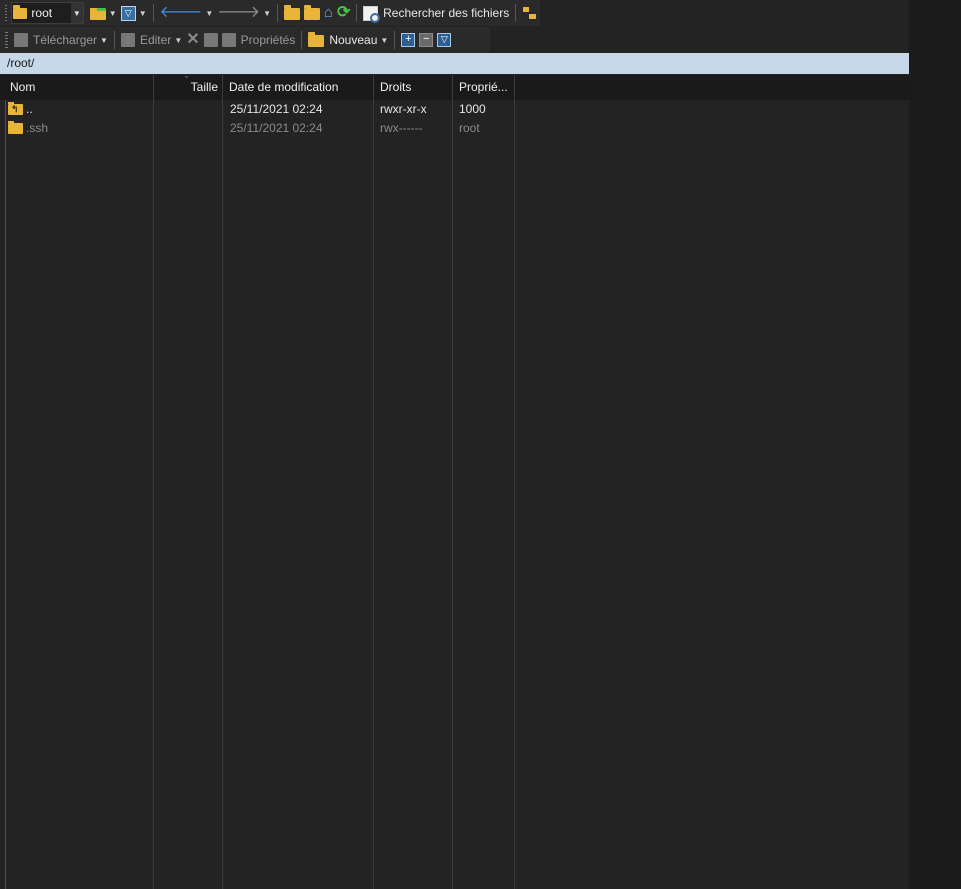 The width and height of the screenshot is (961, 889). Describe the element at coordinates (127, 40) in the screenshot. I see `edit-icon` at that location.